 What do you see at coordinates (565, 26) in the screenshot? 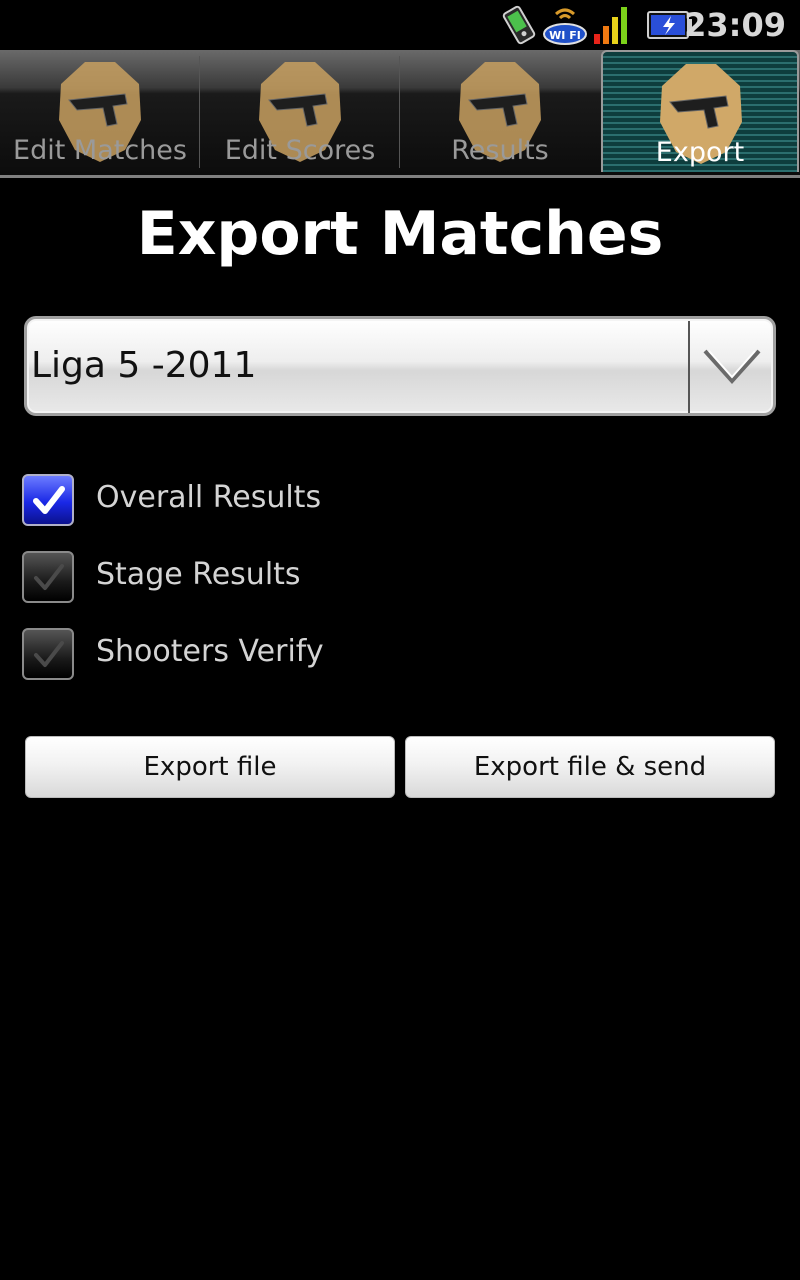
I see `wifi-icon: WI FI` at bounding box center [565, 26].